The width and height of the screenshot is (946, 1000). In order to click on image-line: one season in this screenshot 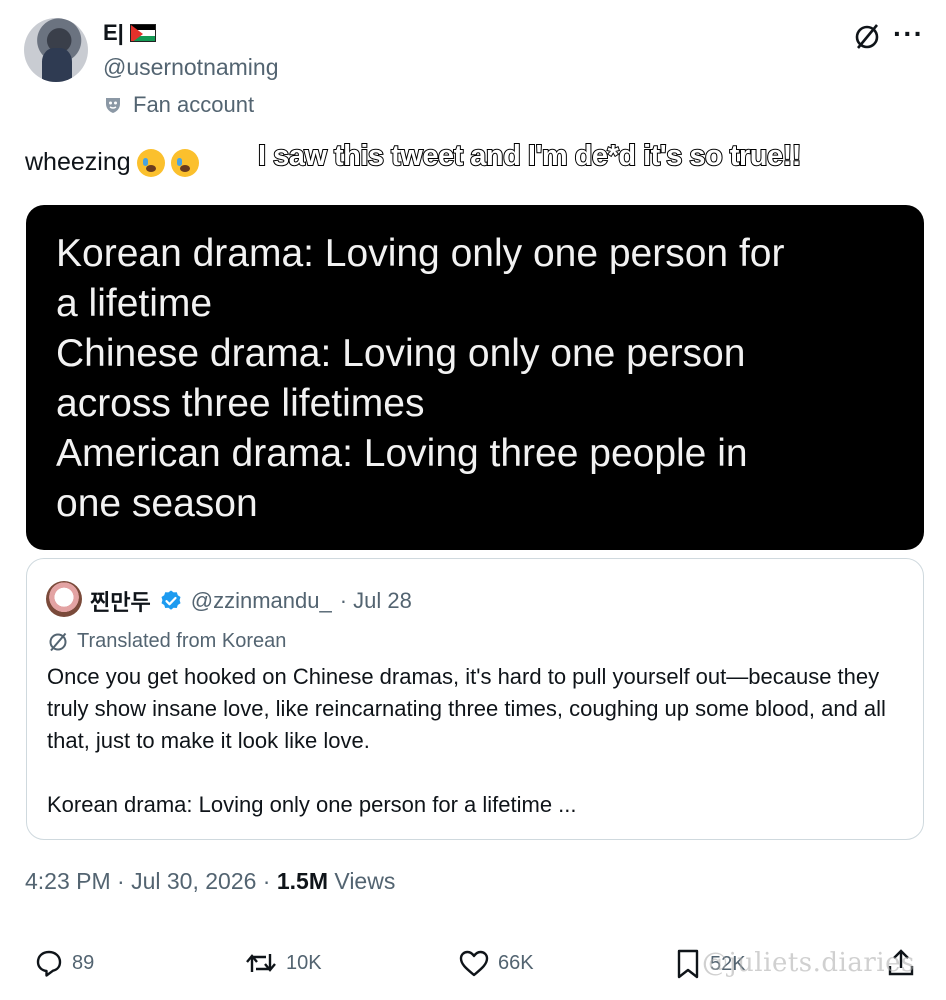, I will do `click(157, 503)`.